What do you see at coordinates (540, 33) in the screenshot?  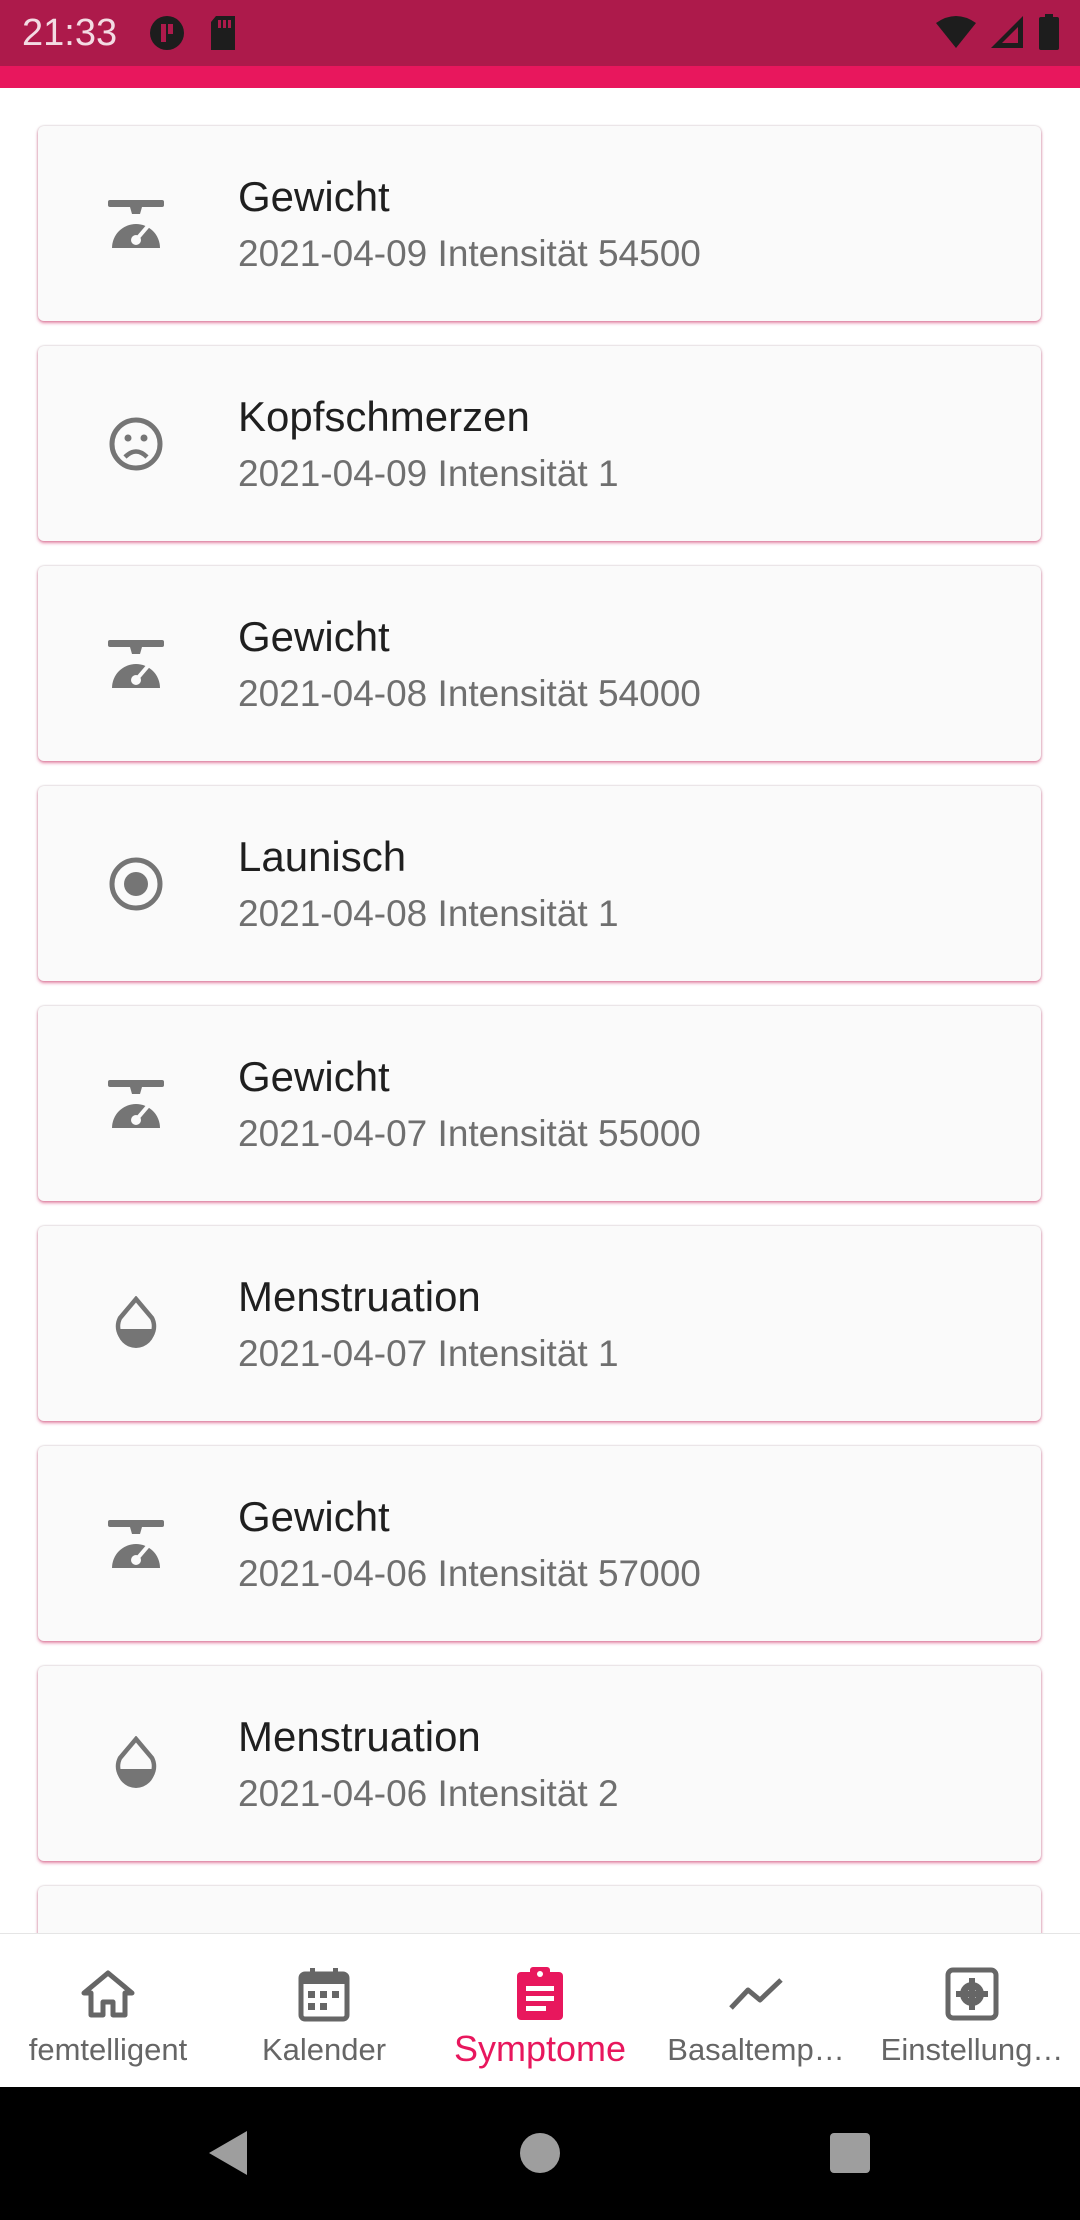 I see `status-bar: 21:33` at bounding box center [540, 33].